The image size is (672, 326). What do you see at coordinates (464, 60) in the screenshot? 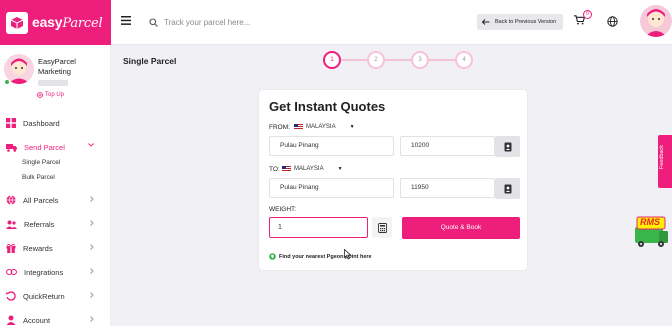
I see `step-4: 4` at bounding box center [464, 60].